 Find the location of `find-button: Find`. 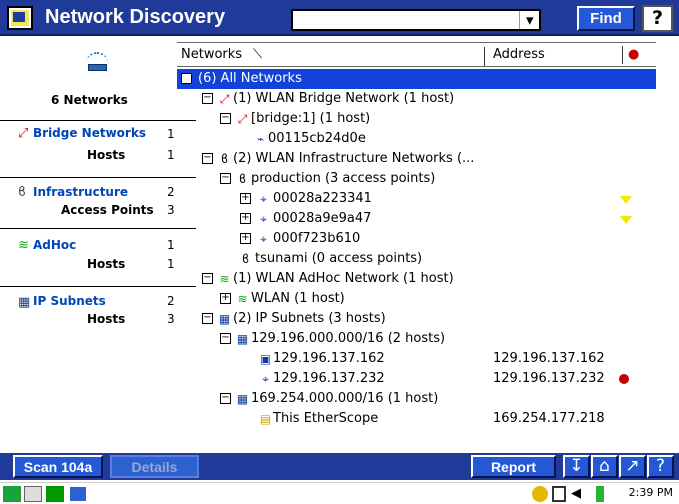

find-button: Find is located at coordinates (606, 18).